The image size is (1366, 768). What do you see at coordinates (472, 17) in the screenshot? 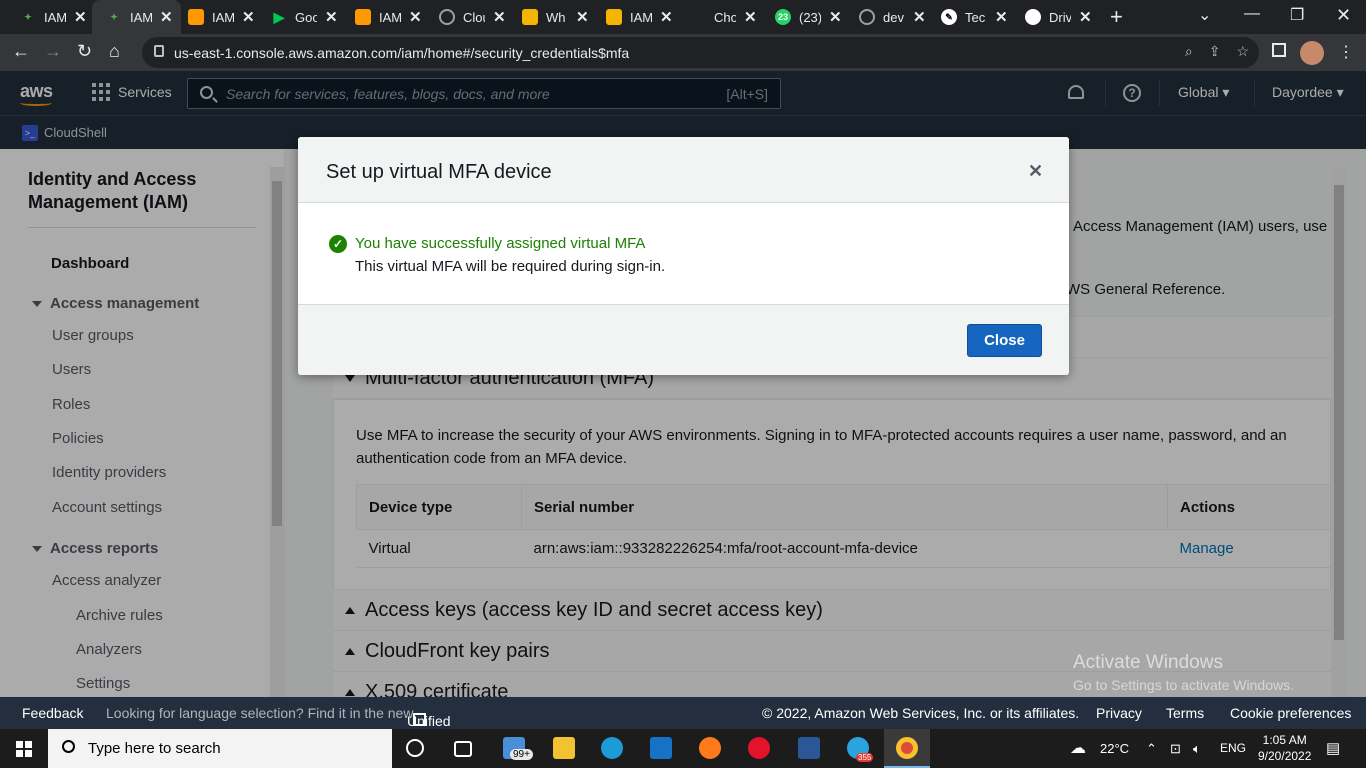
I see `browser-tab: Clou✕` at bounding box center [472, 17].